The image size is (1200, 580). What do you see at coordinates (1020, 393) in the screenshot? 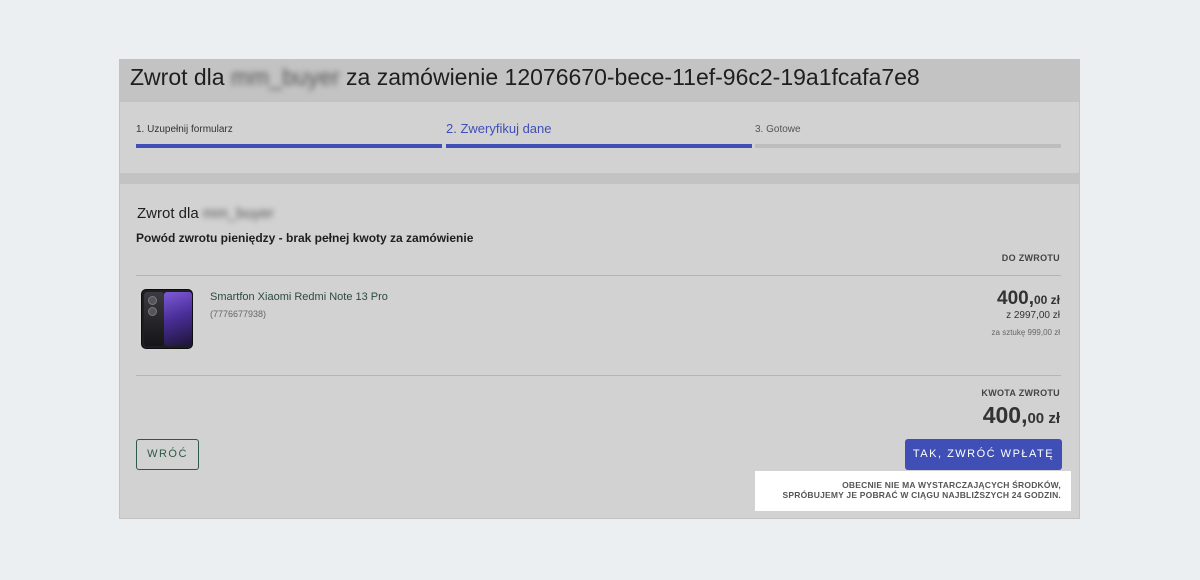
I see `refund-total-label: KWOTA ZWROTU` at bounding box center [1020, 393].